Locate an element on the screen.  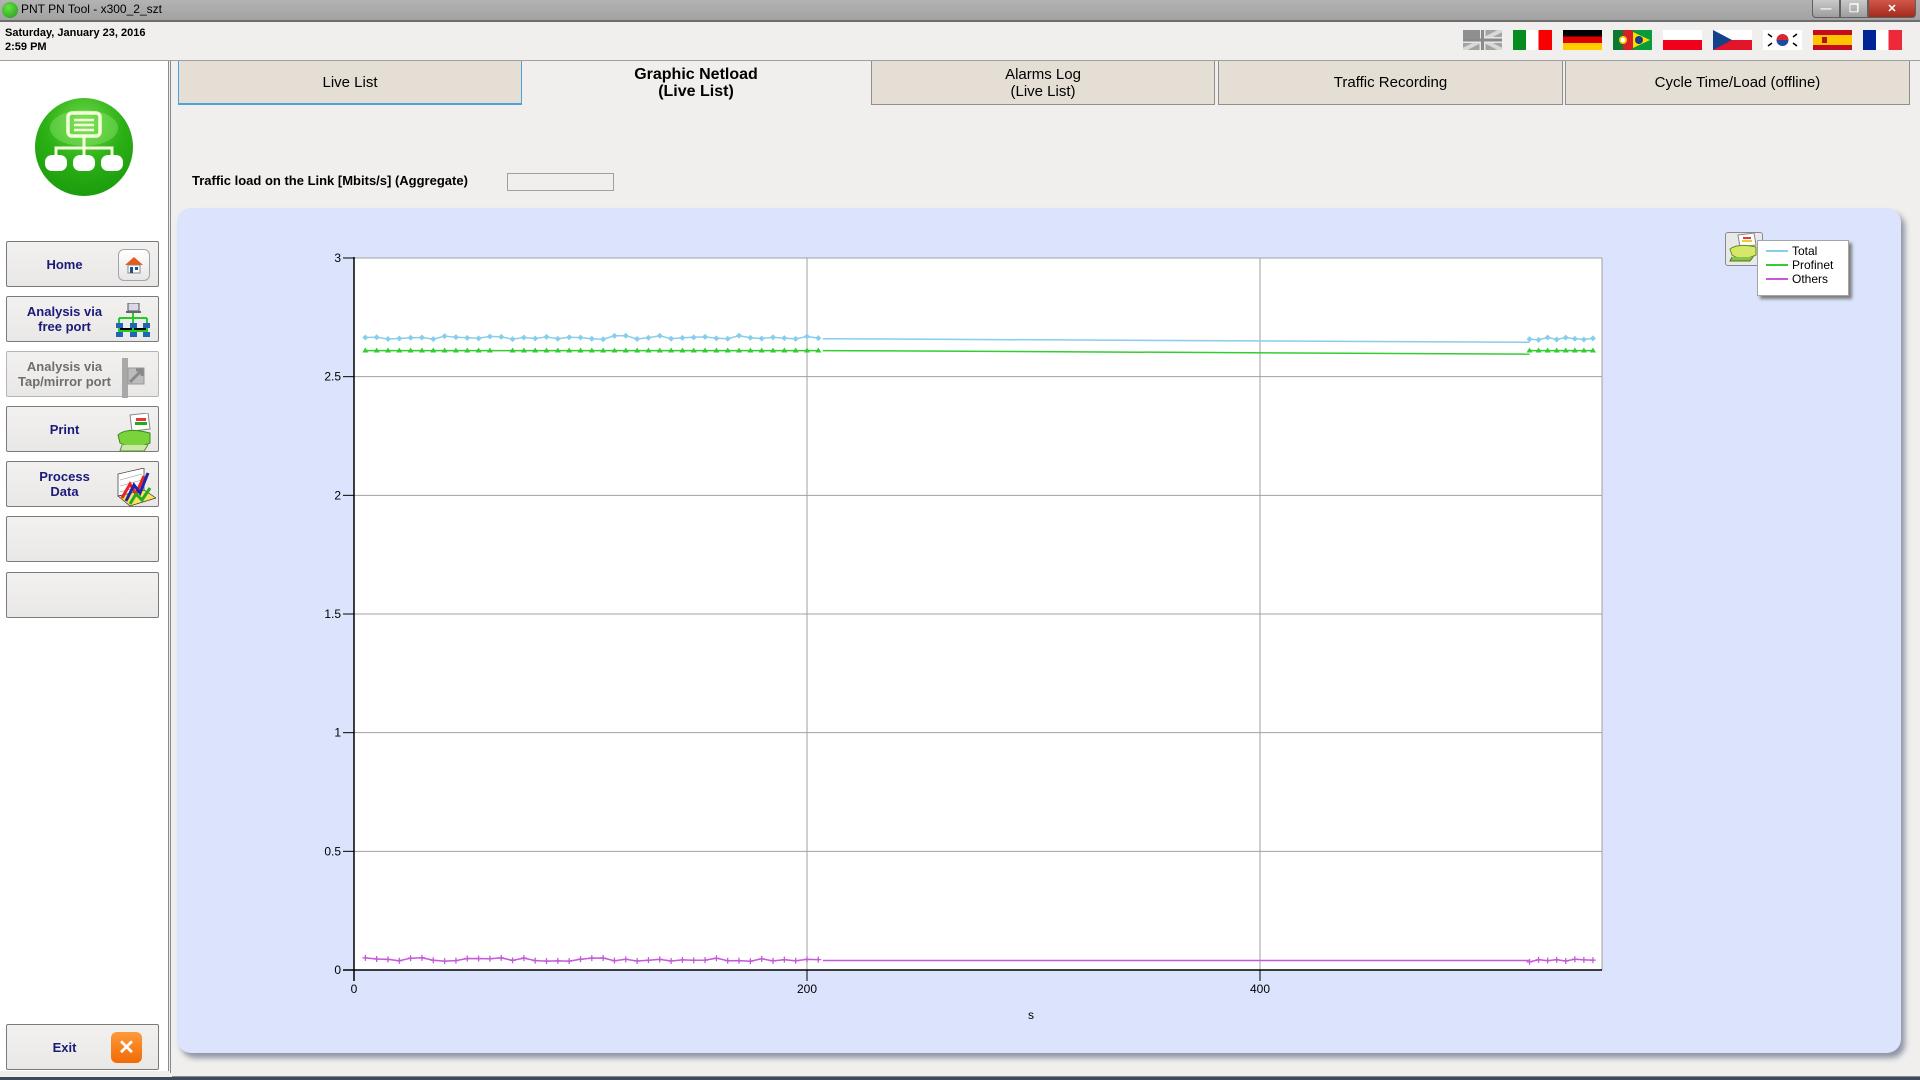
3d-chart-icon is located at coordinates (136, 487).